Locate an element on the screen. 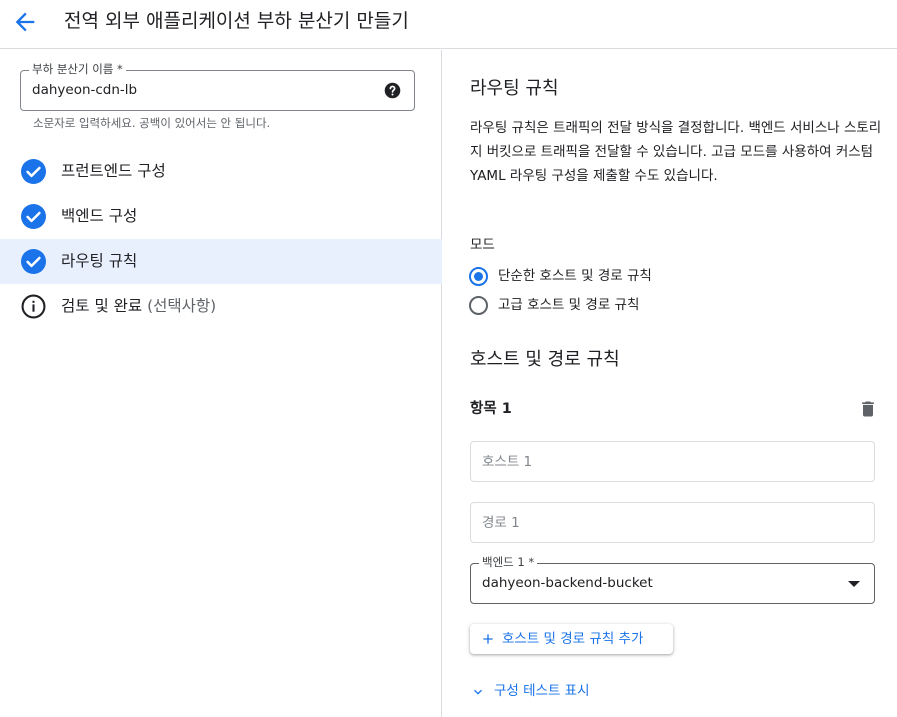 This screenshot has height=717, width=897. step-label: 백엔드 구성 is located at coordinates (99, 216).